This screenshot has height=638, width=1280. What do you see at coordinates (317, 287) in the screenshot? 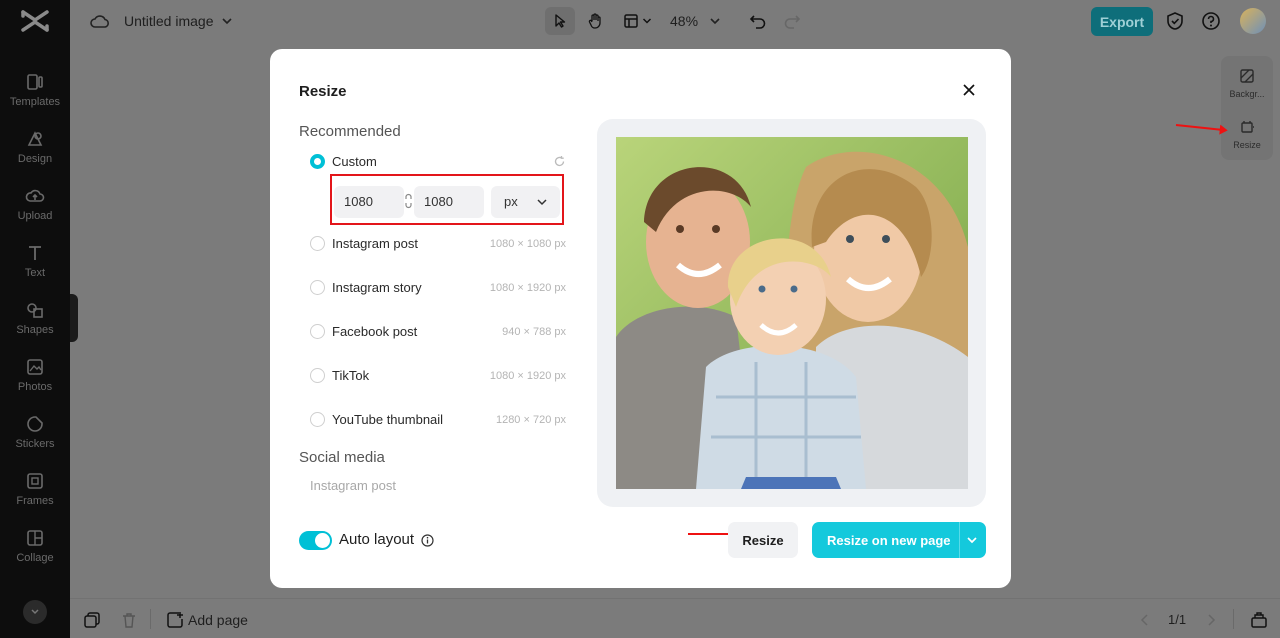
I see `radio-instagram-story` at bounding box center [317, 287].